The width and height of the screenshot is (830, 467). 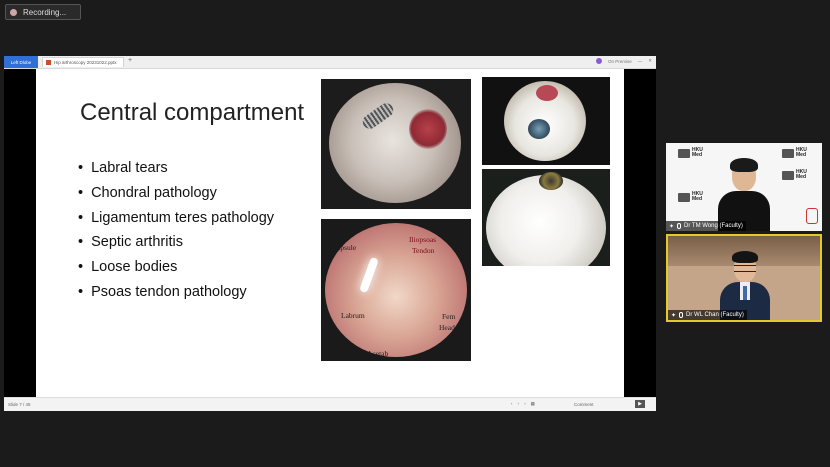 I want to click on prev-icon: ‹, so click(x=512, y=404).